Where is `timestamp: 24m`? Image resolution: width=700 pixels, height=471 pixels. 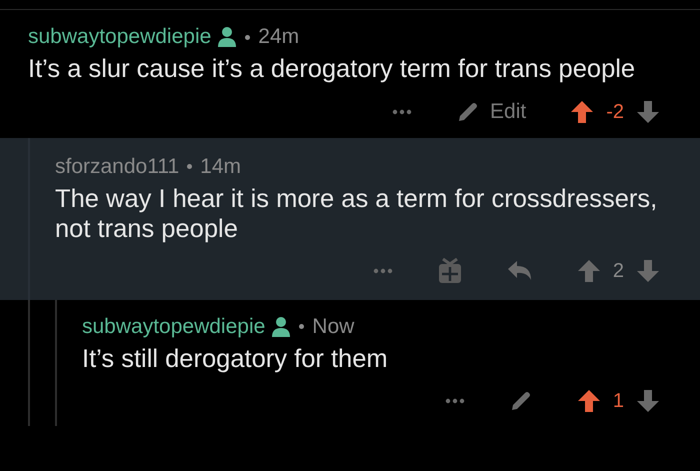
timestamp: 24m is located at coordinates (279, 37).